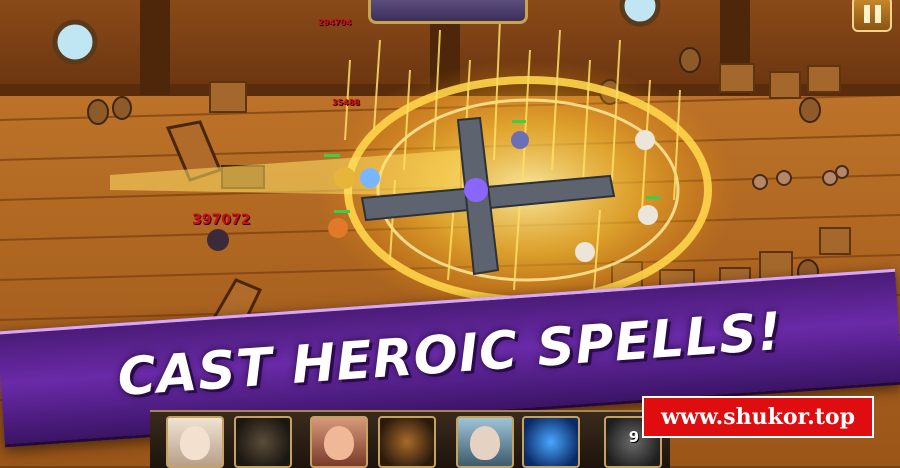 This screenshot has height=468, width=900. What do you see at coordinates (448, 12) in the screenshot?
I see `wave-counter-badge` at bounding box center [448, 12].